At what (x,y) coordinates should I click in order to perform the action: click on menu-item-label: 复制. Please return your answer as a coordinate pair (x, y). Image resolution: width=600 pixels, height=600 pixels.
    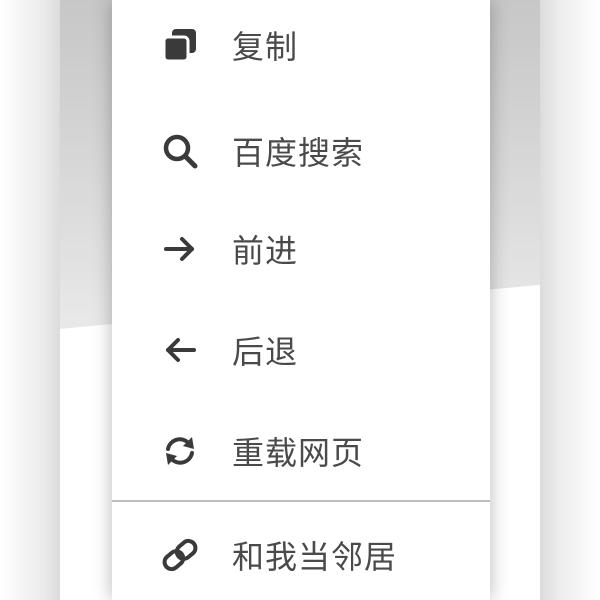
    Looking at the image, I should click on (265, 47).